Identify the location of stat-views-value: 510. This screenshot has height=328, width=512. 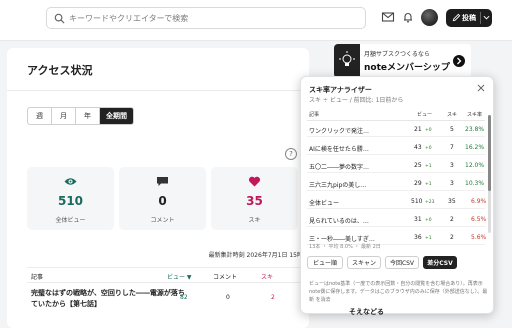
(70, 201).